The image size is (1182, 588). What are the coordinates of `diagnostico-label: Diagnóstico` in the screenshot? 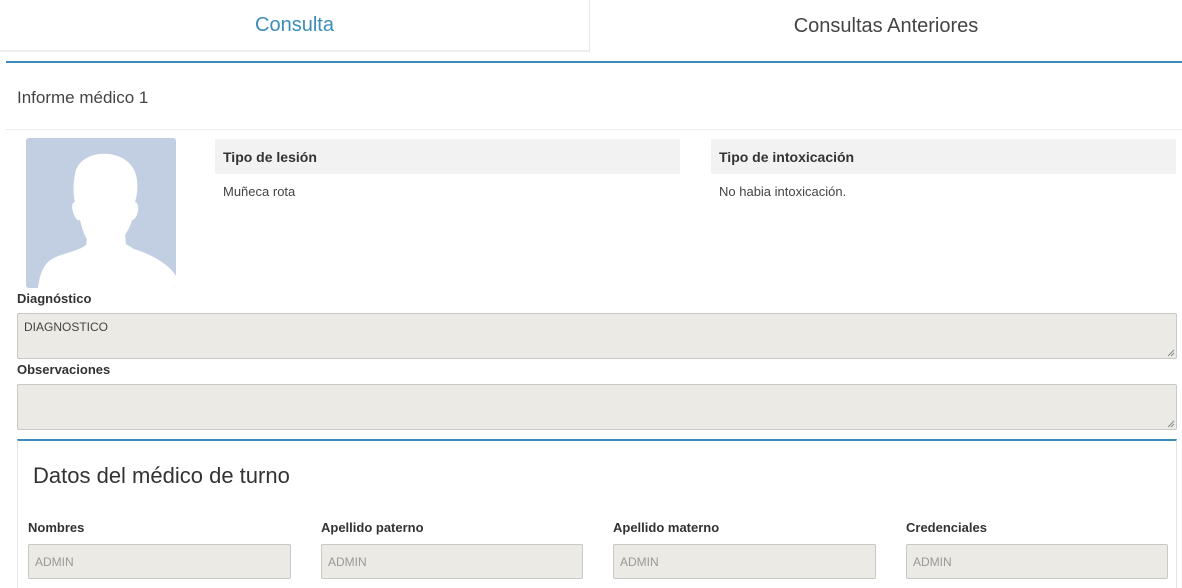 It's located at (54, 298).